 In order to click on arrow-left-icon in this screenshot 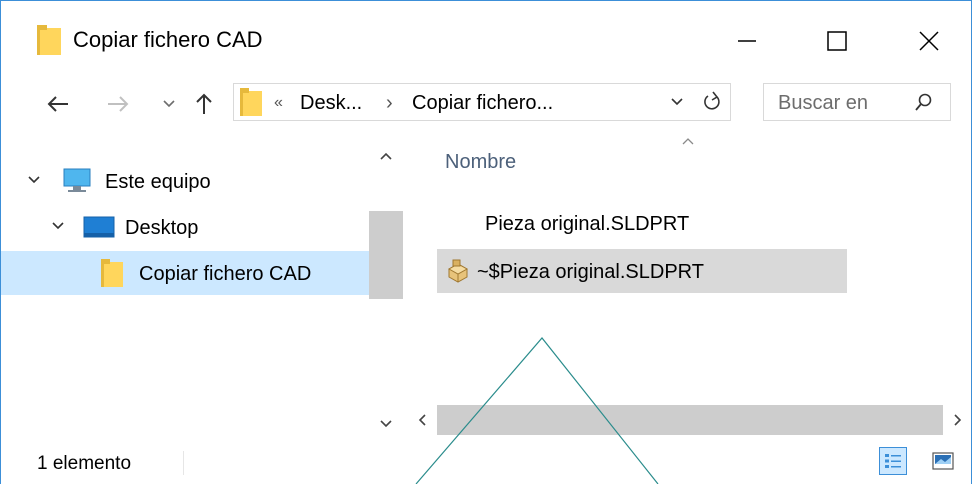, I will do `click(57, 104)`.